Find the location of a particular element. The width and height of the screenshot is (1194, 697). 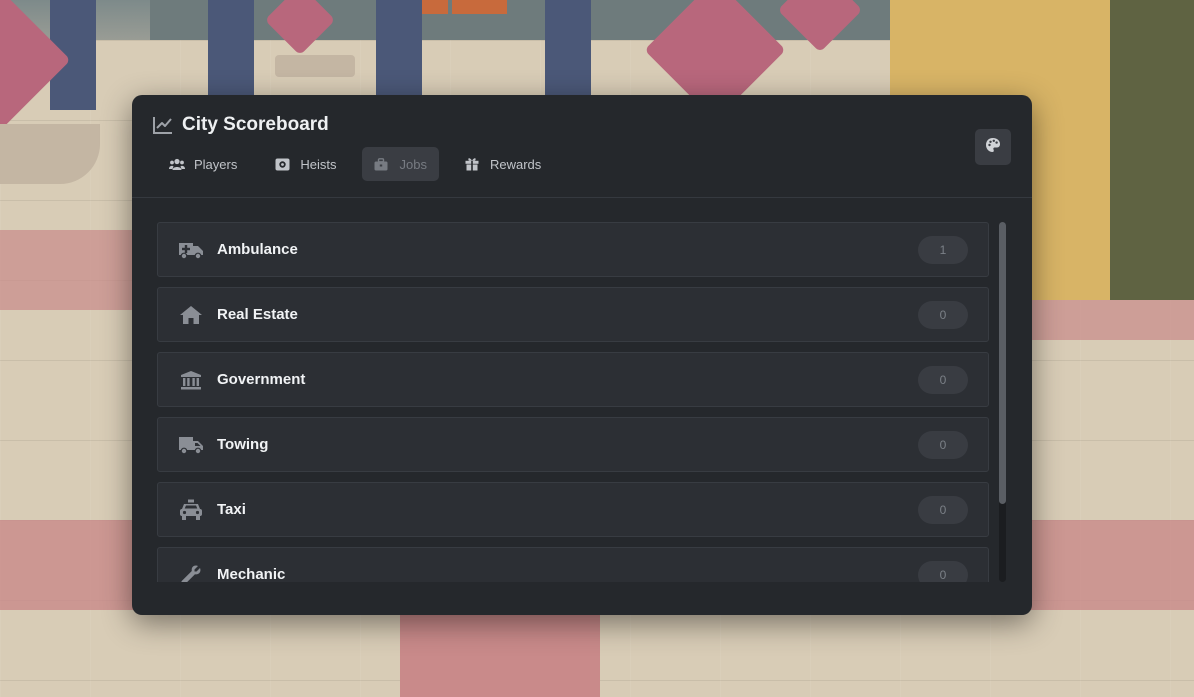

job-label: Mechanic is located at coordinates (251, 574).